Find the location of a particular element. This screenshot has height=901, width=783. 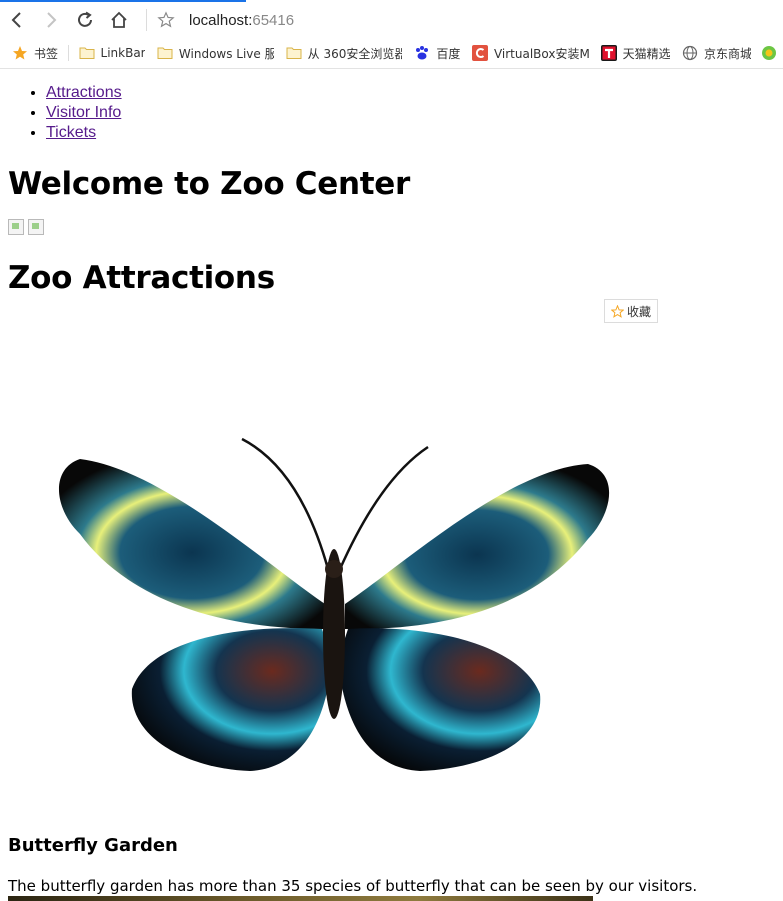

reload-icon is located at coordinates (85, 19).